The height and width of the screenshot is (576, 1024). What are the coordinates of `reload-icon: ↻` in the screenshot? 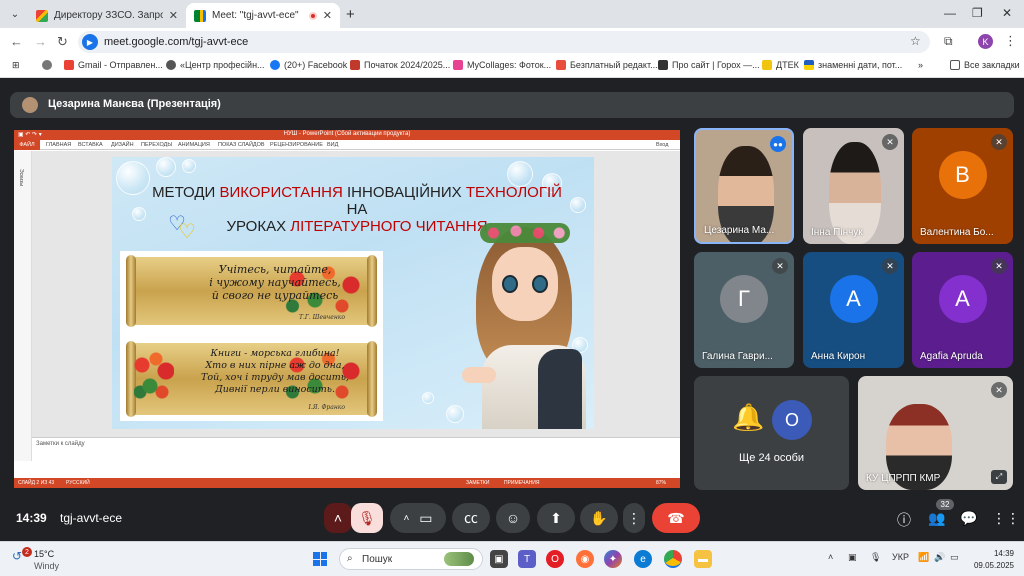 It's located at (62, 42).